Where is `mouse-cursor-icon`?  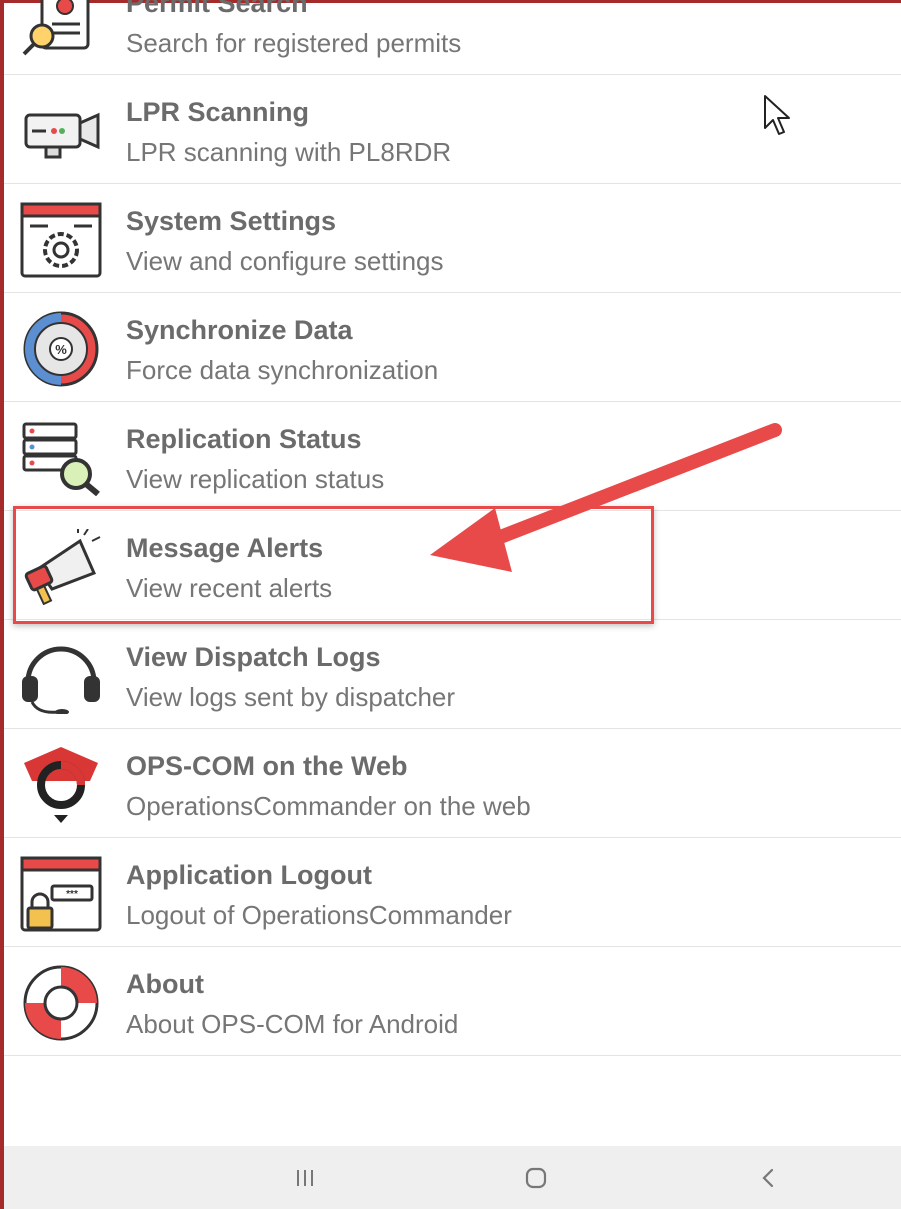
mouse-cursor-icon is located at coordinates (777, 115).